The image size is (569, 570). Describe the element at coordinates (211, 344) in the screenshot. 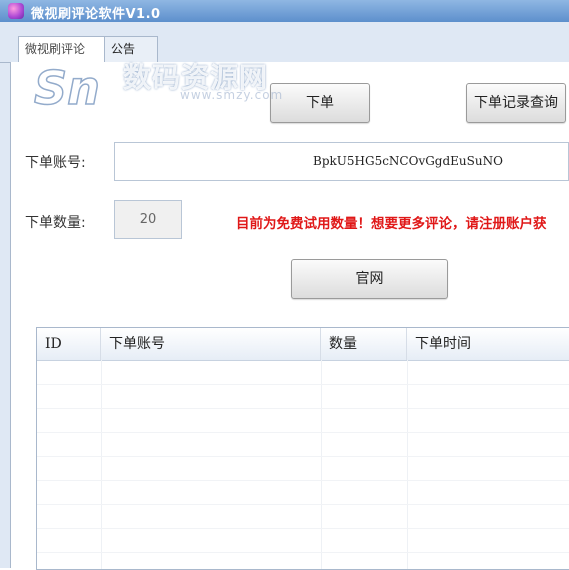

I see `column-header-account: 下单账号` at that location.